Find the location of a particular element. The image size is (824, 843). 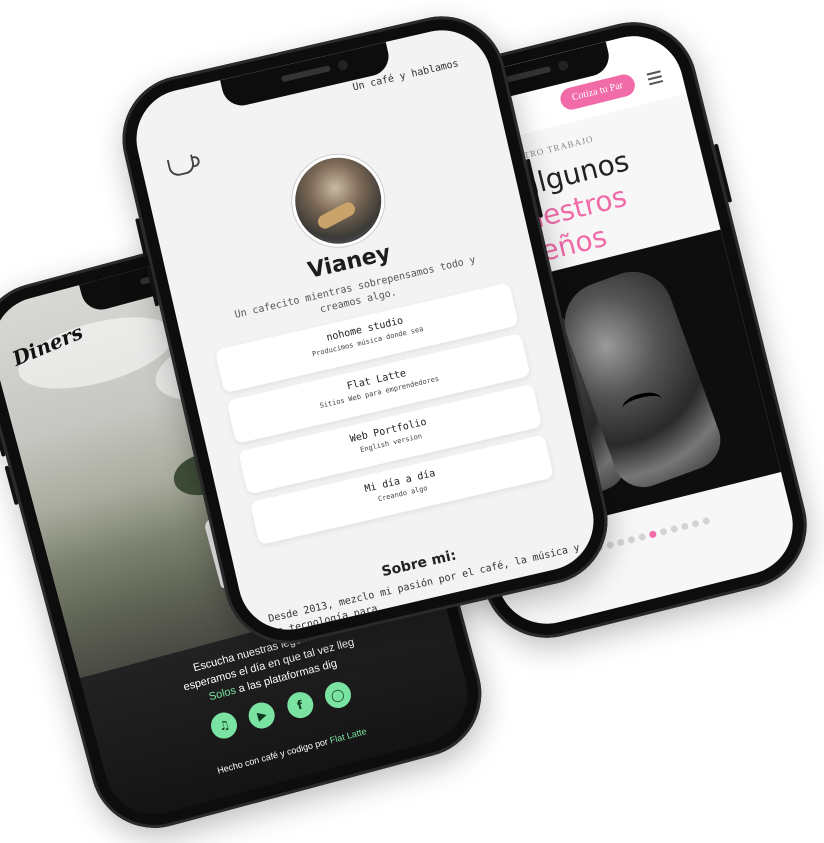

power-button is located at coordinates (723, 173).